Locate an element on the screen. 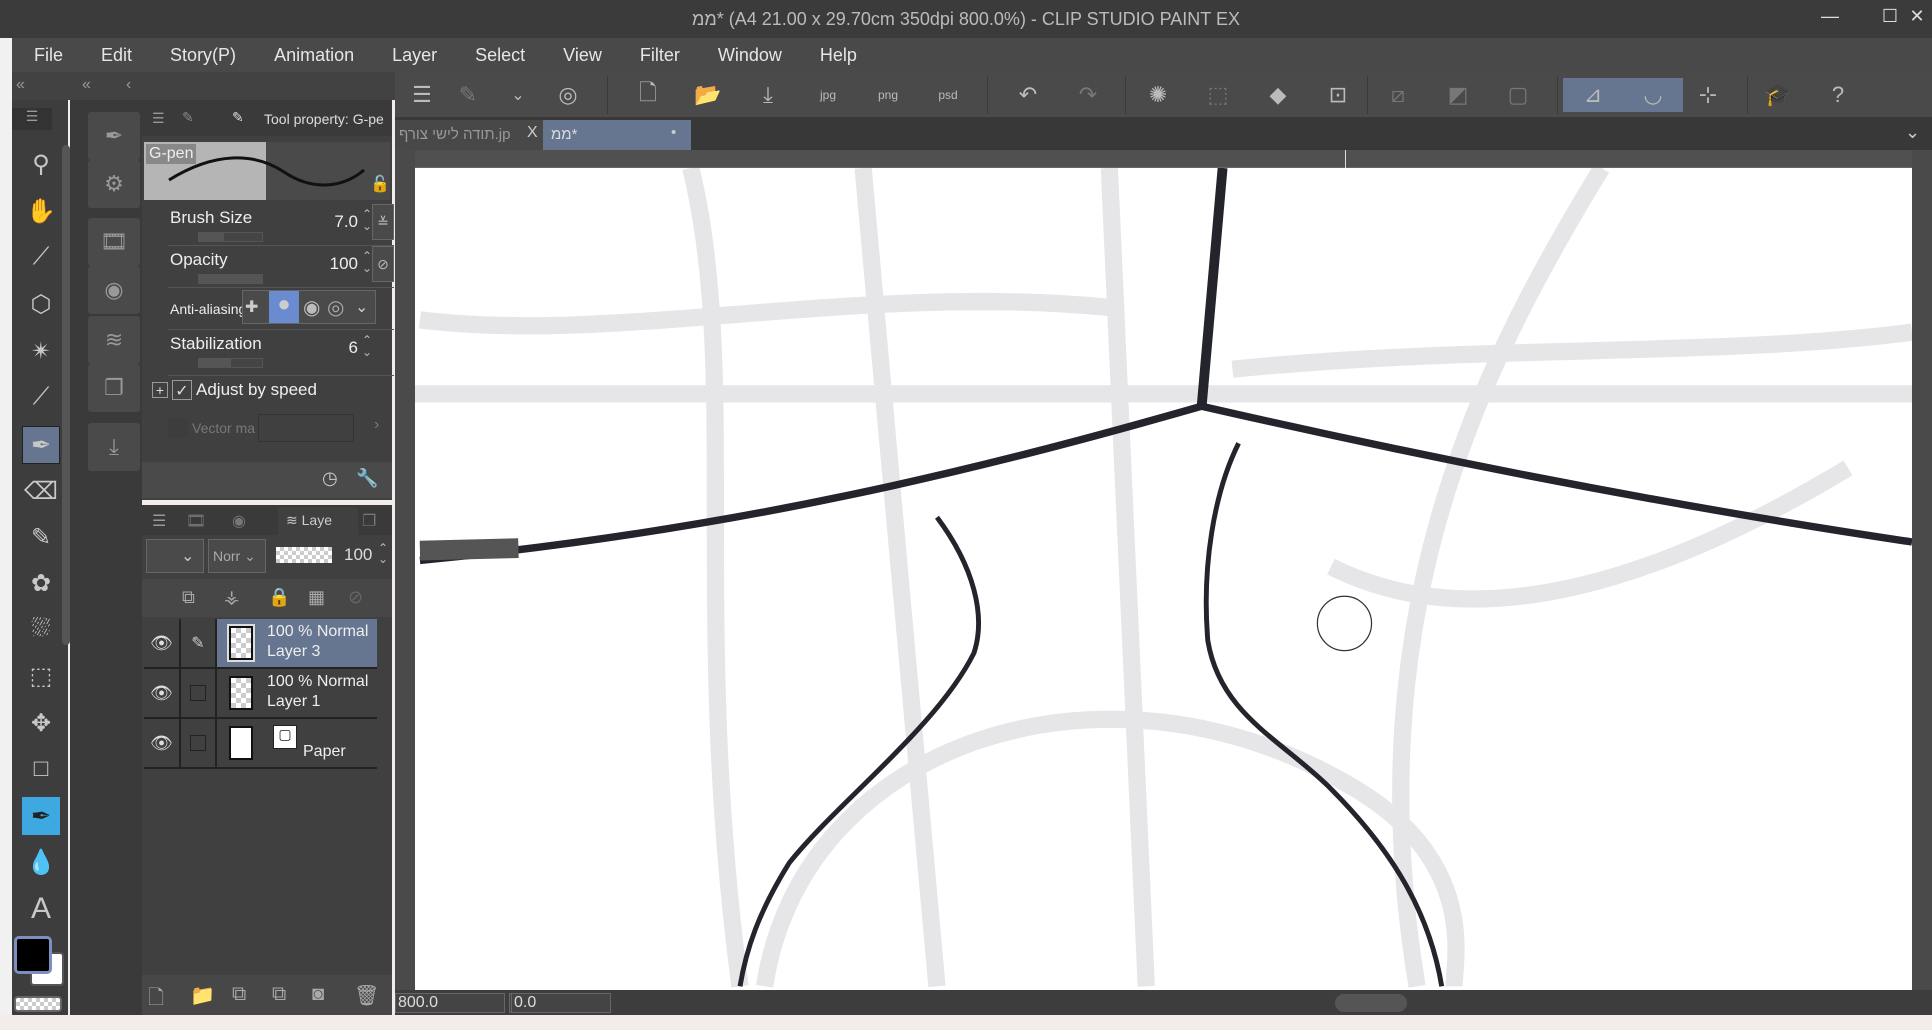 This screenshot has width=1932, height=1030. snap-to-grid-icon: ⊹ is located at coordinates (1708, 95).